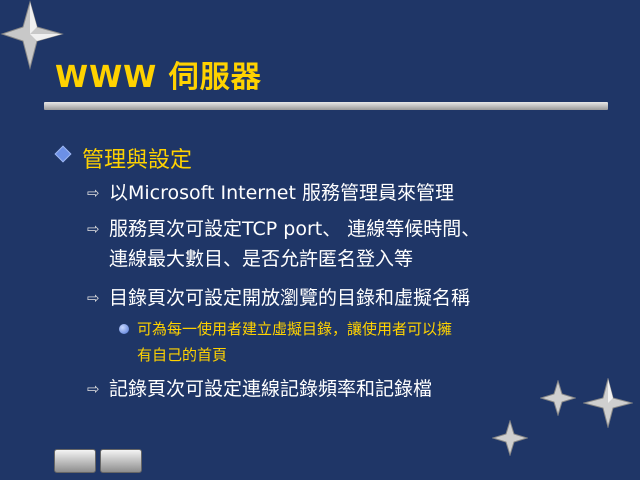 Image resolution: width=640 pixels, height=480 pixels. I want to click on prev-slide-button, so click(75, 461).